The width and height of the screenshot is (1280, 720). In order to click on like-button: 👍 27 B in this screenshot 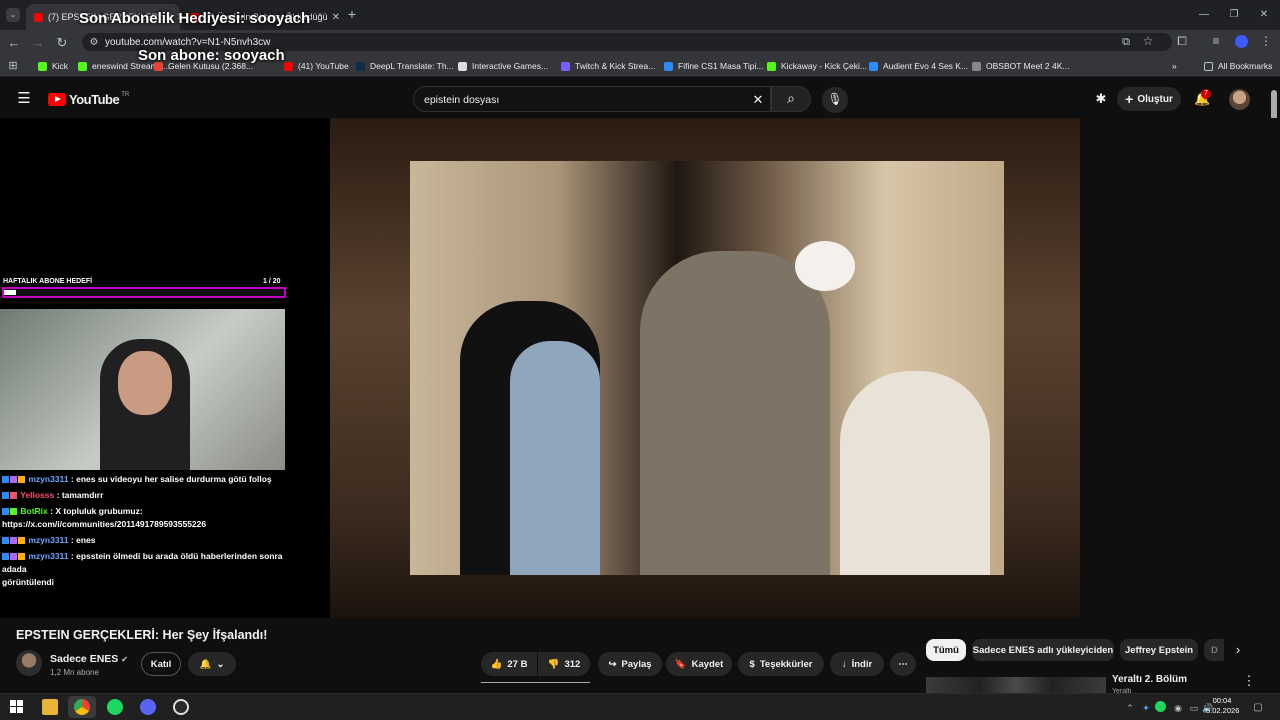, I will do `click(509, 664)`.